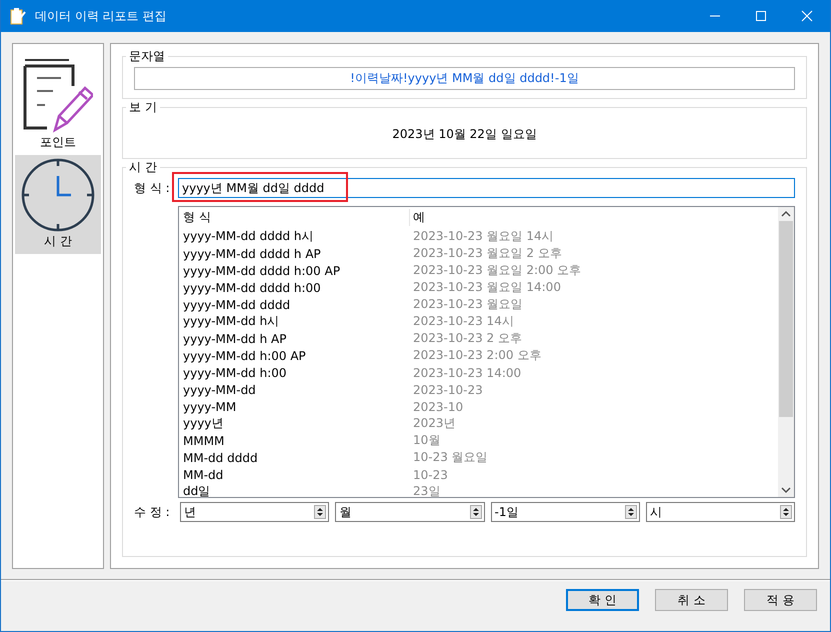 The width and height of the screenshot is (831, 632). Describe the element at coordinates (294, 373) in the screenshot. I see `format-cell: yyyy-MM-dd h:00` at that location.